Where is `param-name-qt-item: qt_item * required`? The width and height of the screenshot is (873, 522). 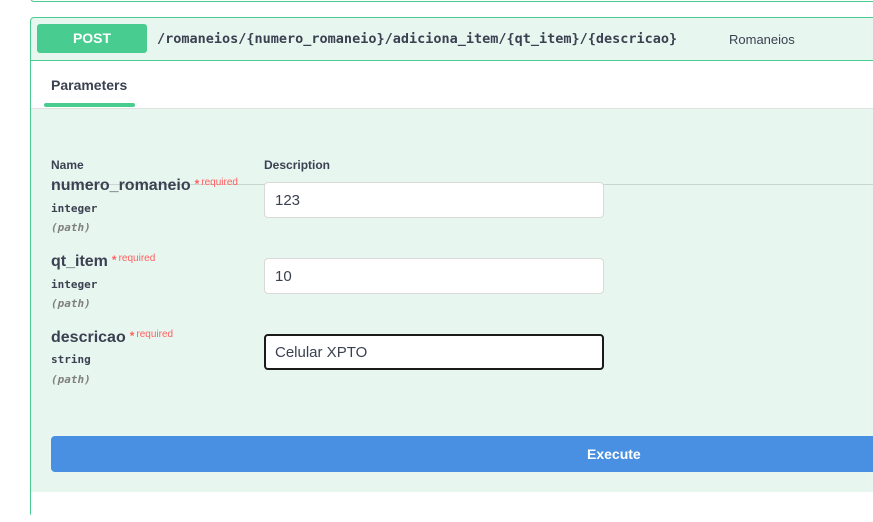
param-name-qt-item: qt_item * required is located at coordinates (103, 262).